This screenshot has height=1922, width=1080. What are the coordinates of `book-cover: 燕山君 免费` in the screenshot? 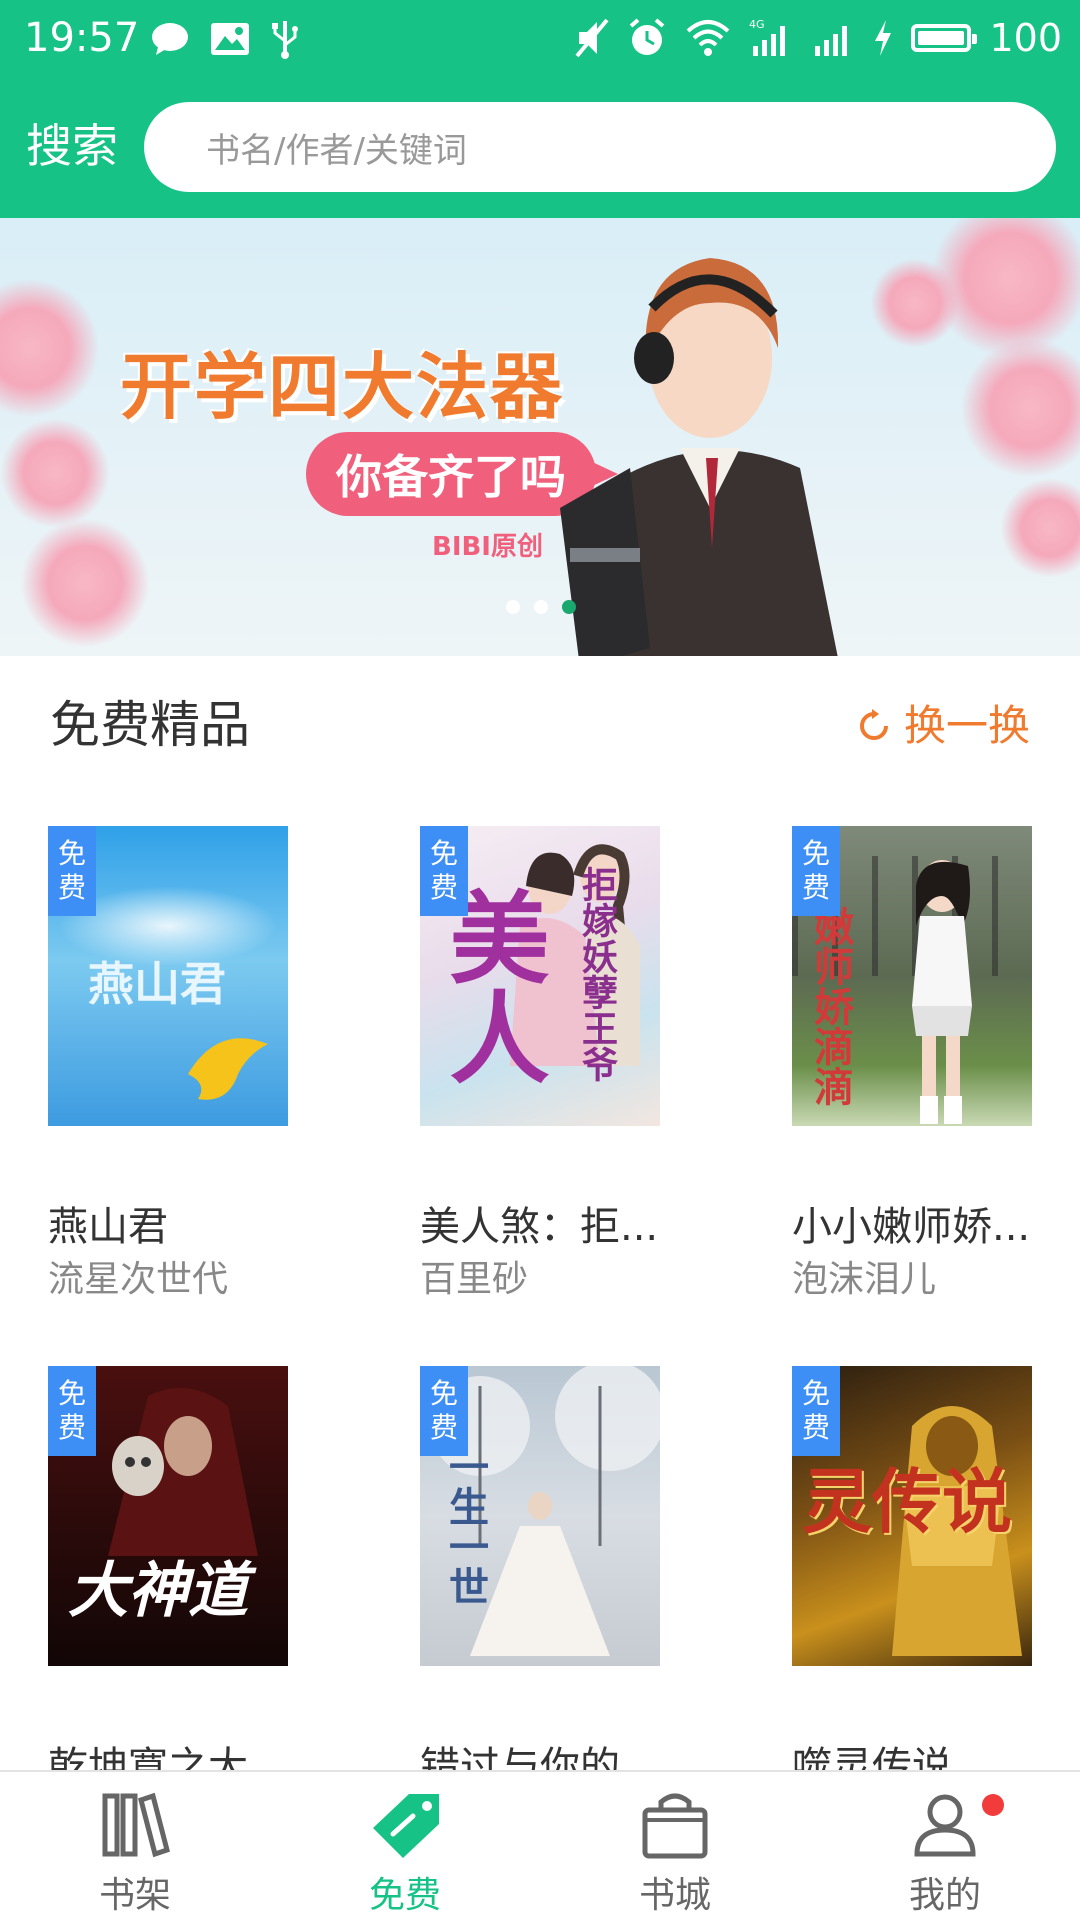 It's located at (168, 976).